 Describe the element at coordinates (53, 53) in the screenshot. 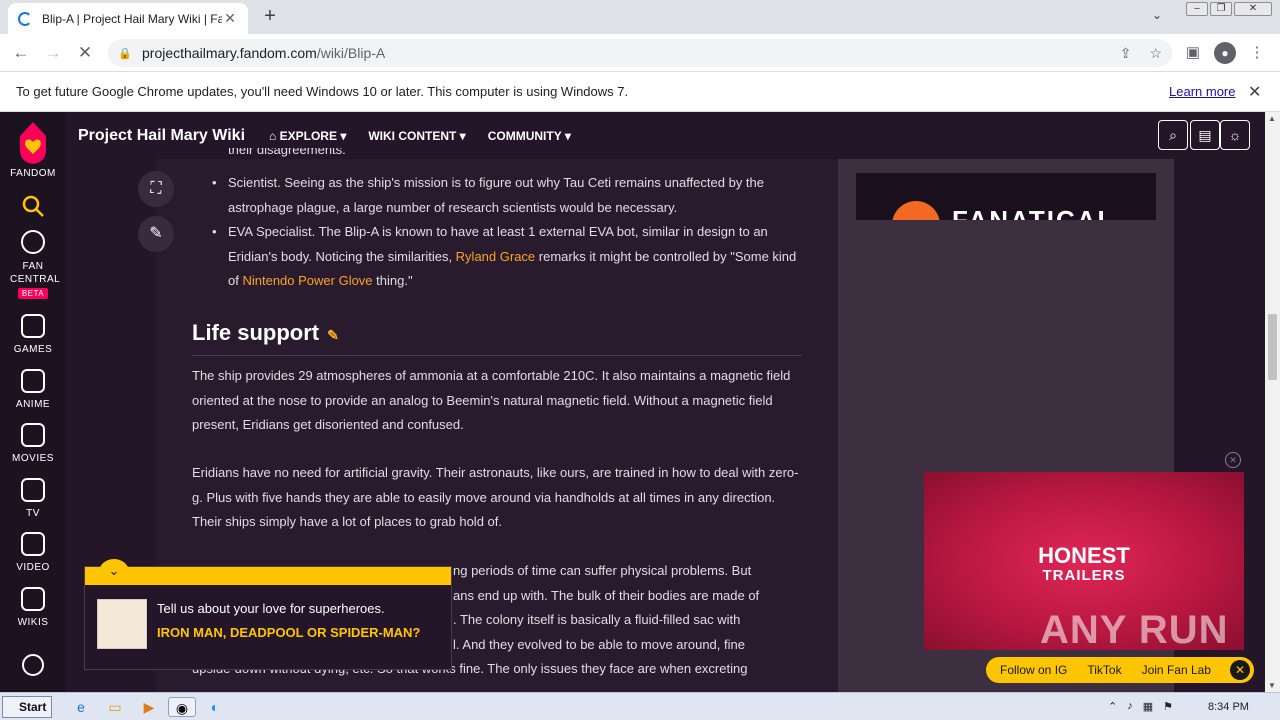

I see `forward-icon: →` at that location.